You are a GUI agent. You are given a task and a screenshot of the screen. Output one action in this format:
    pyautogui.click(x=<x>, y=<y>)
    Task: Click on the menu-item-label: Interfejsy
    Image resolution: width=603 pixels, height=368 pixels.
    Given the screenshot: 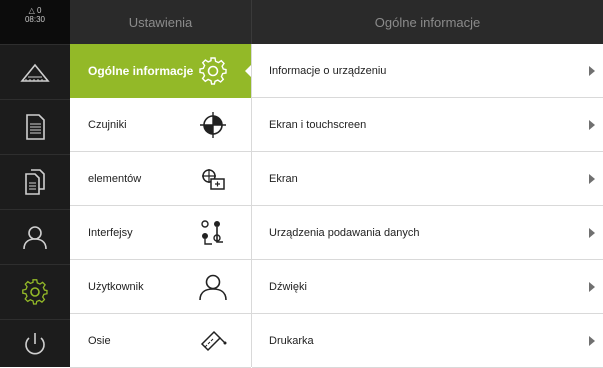 What is the action you would take?
    pyautogui.click(x=110, y=233)
    